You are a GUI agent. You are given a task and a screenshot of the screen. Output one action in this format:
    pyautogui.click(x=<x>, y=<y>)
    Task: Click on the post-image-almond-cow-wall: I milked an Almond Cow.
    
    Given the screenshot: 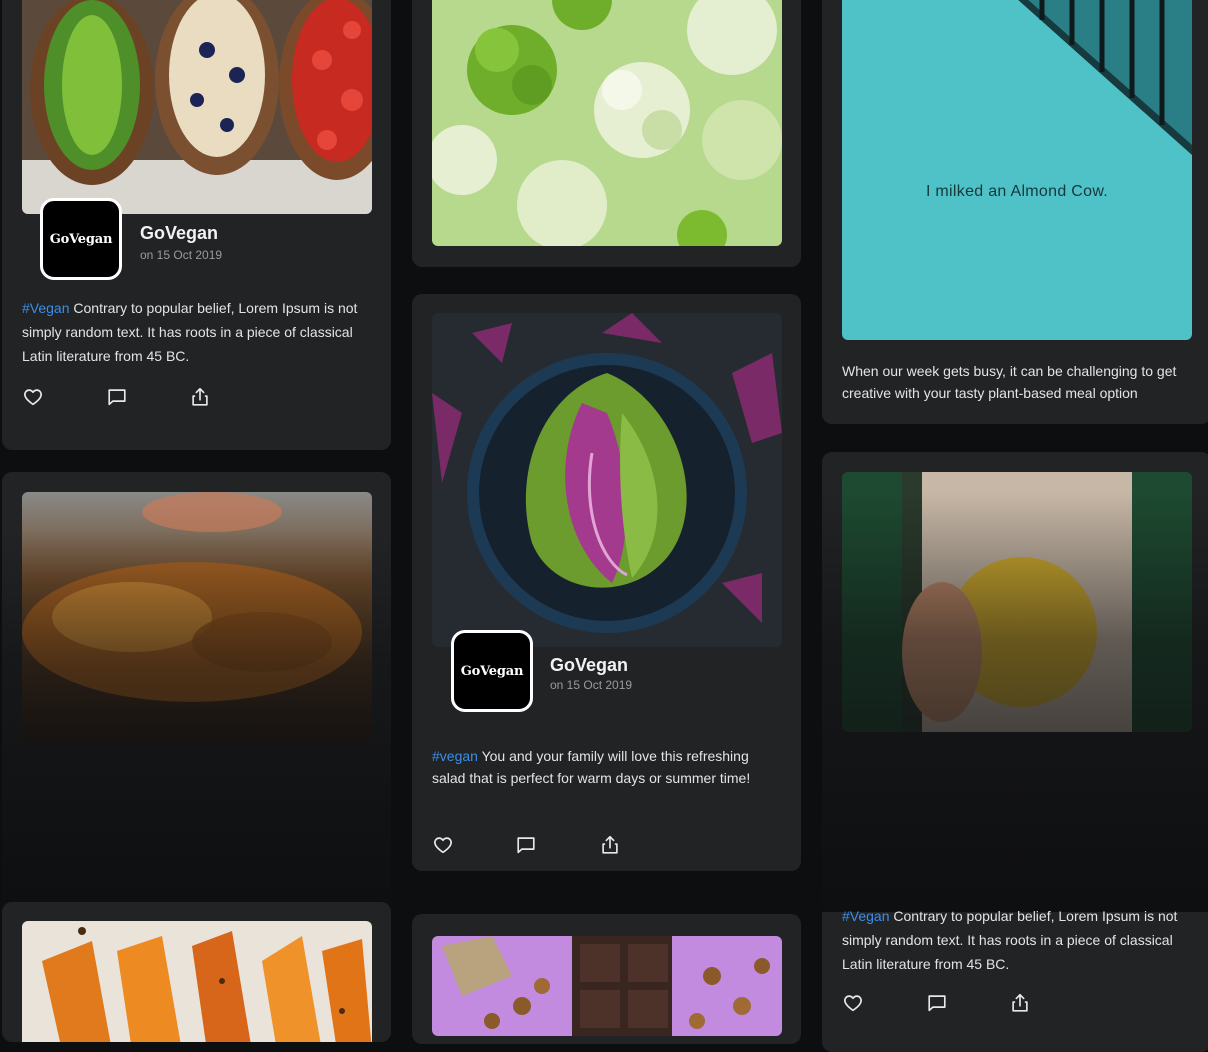 What is the action you would take?
    pyautogui.click(x=1017, y=170)
    